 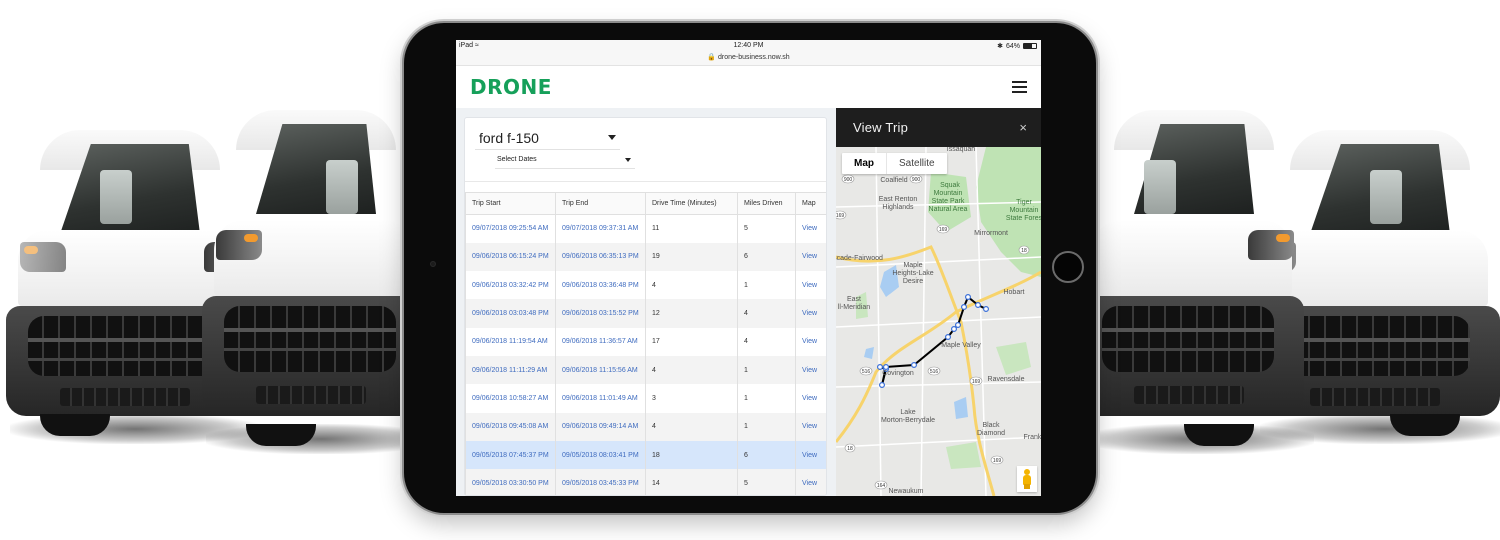 I want to click on map-label-fairwood: scade-Fairwood, so click(x=859, y=258).